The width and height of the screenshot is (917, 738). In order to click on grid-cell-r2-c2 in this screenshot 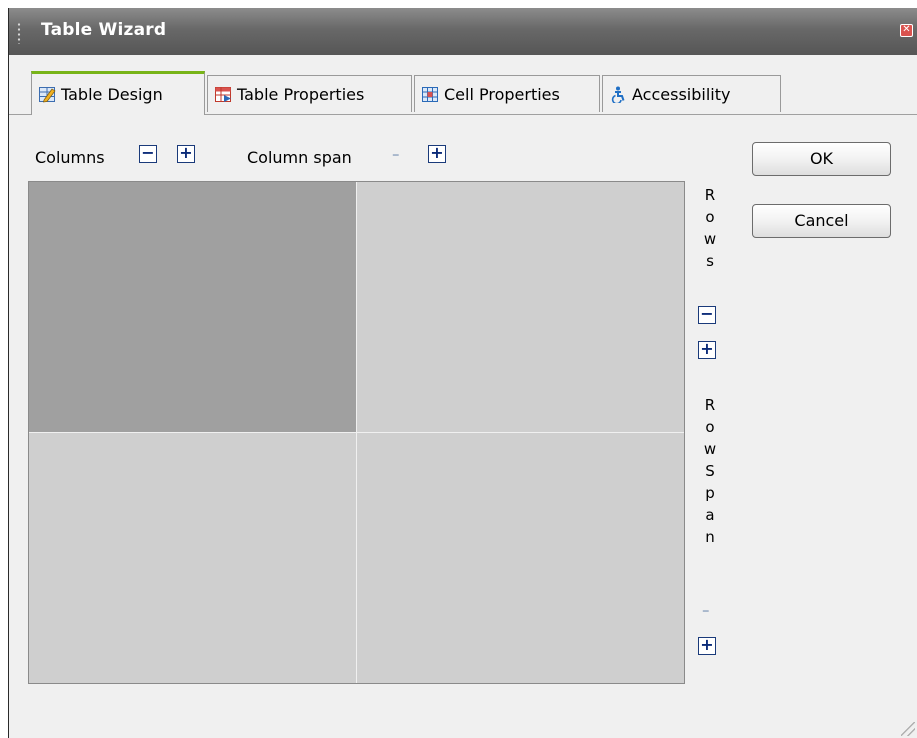, I will do `click(520, 558)`.